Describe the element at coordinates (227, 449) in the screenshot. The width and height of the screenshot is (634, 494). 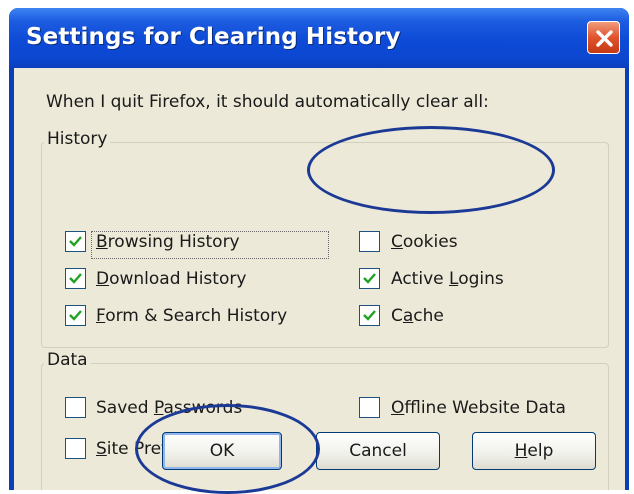
I see `ok-highlight-ring` at that location.